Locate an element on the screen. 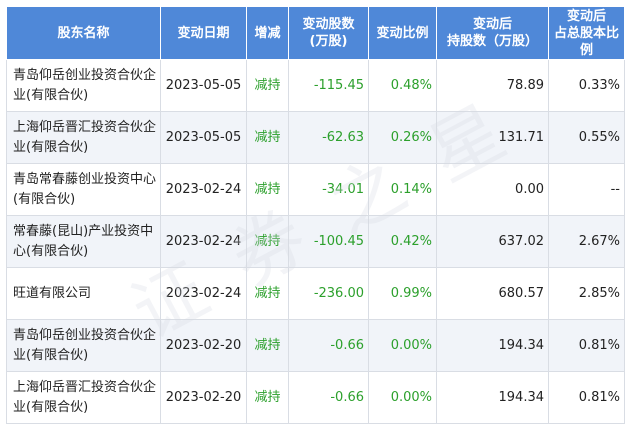  change-ratio-cell: 0.26% is located at coordinates (402, 137).